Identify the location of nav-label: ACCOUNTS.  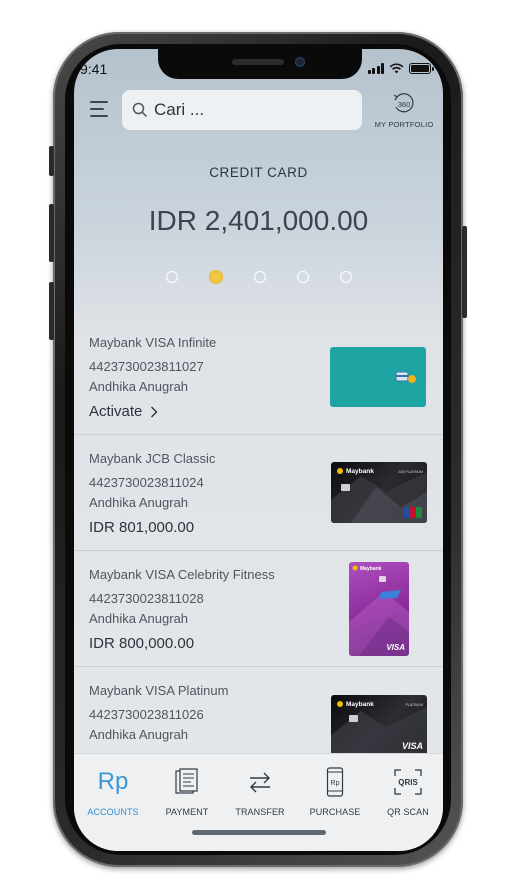
(113, 812).